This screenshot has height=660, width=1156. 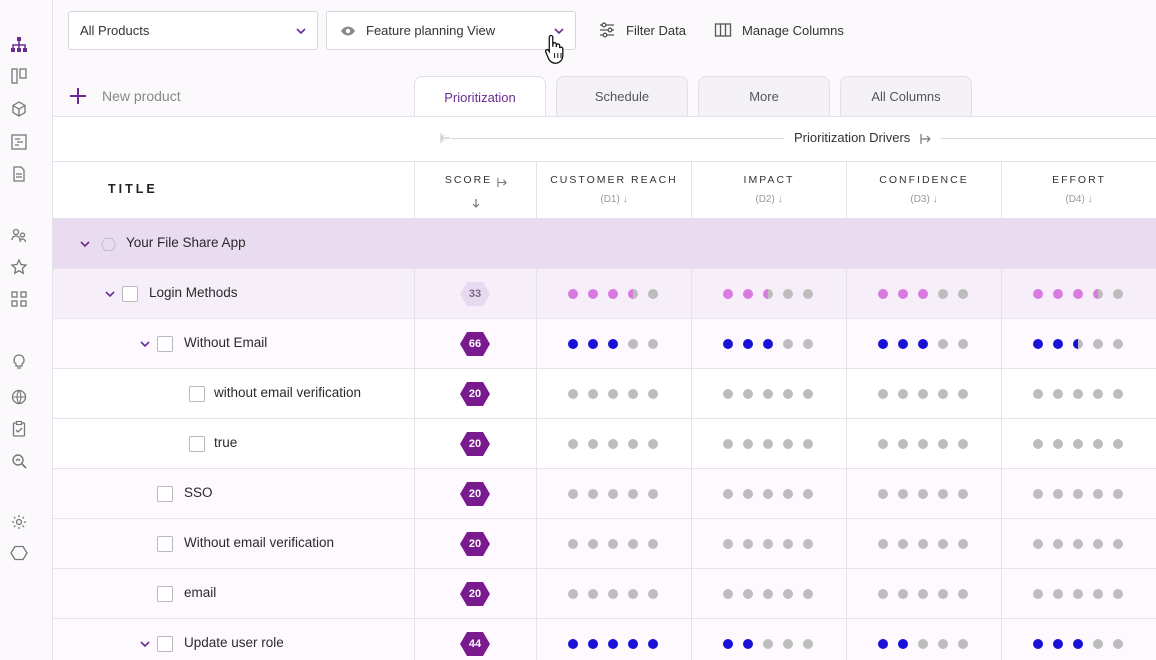 What do you see at coordinates (604, 244) in the screenshot?
I see `group-row: Your File Share App` at bounding box center [604, 244].